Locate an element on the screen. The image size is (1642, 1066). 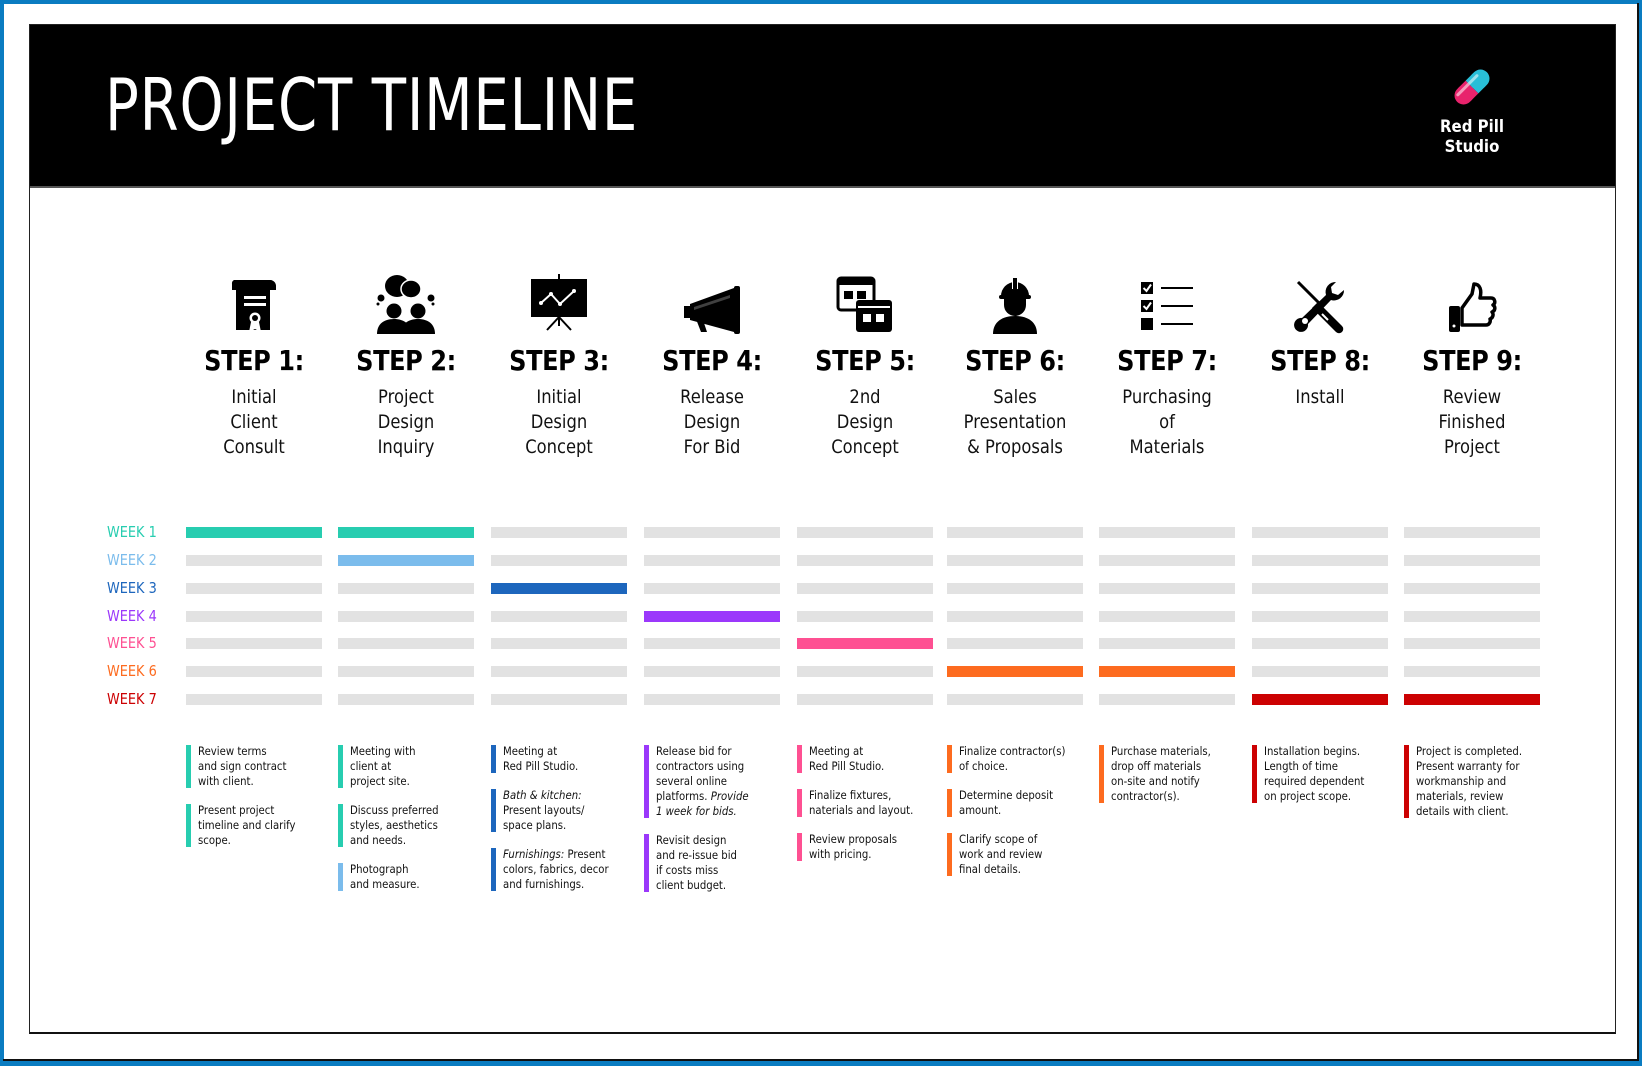
checklist-icon is located at coordinates (1167, 301).